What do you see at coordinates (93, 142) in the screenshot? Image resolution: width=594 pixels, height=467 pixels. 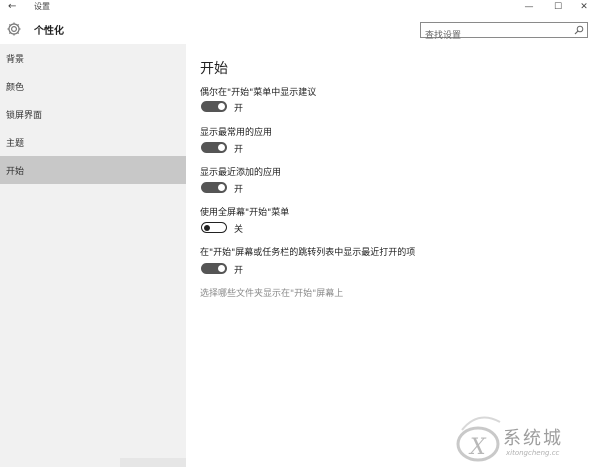 I see `sidebar-item-themes: 主题` at bounding box center [93, 142].